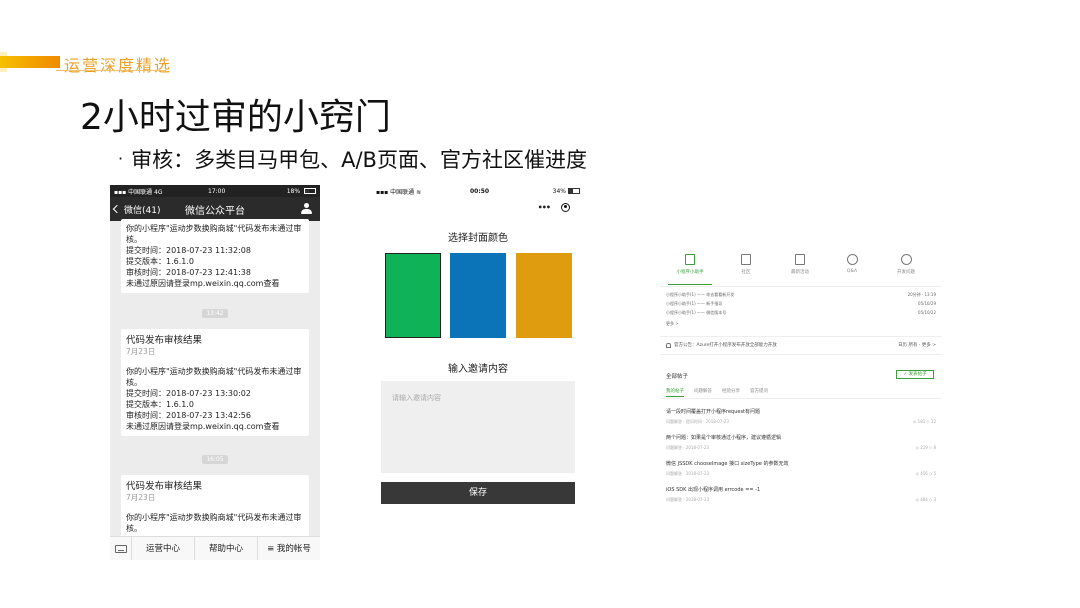 This screenshot has width=1080, height=608. I want to click on clock: 00:50, so click(480, 191).